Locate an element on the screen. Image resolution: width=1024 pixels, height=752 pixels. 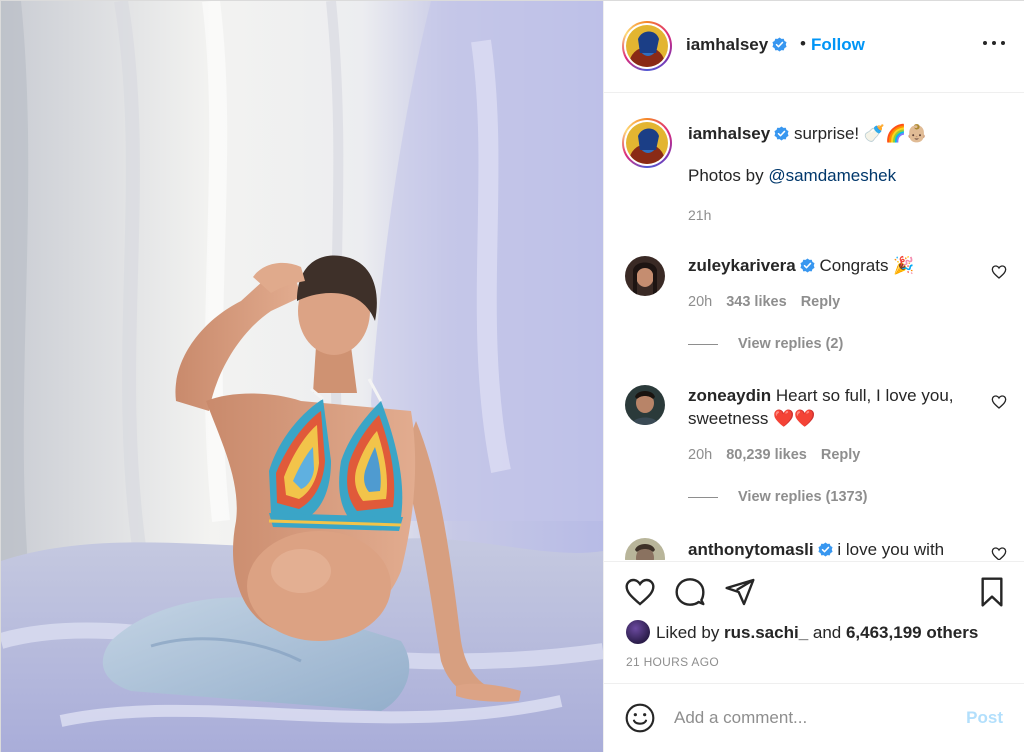
comment-likes: 343 likes is located at coordinates (756, 302).